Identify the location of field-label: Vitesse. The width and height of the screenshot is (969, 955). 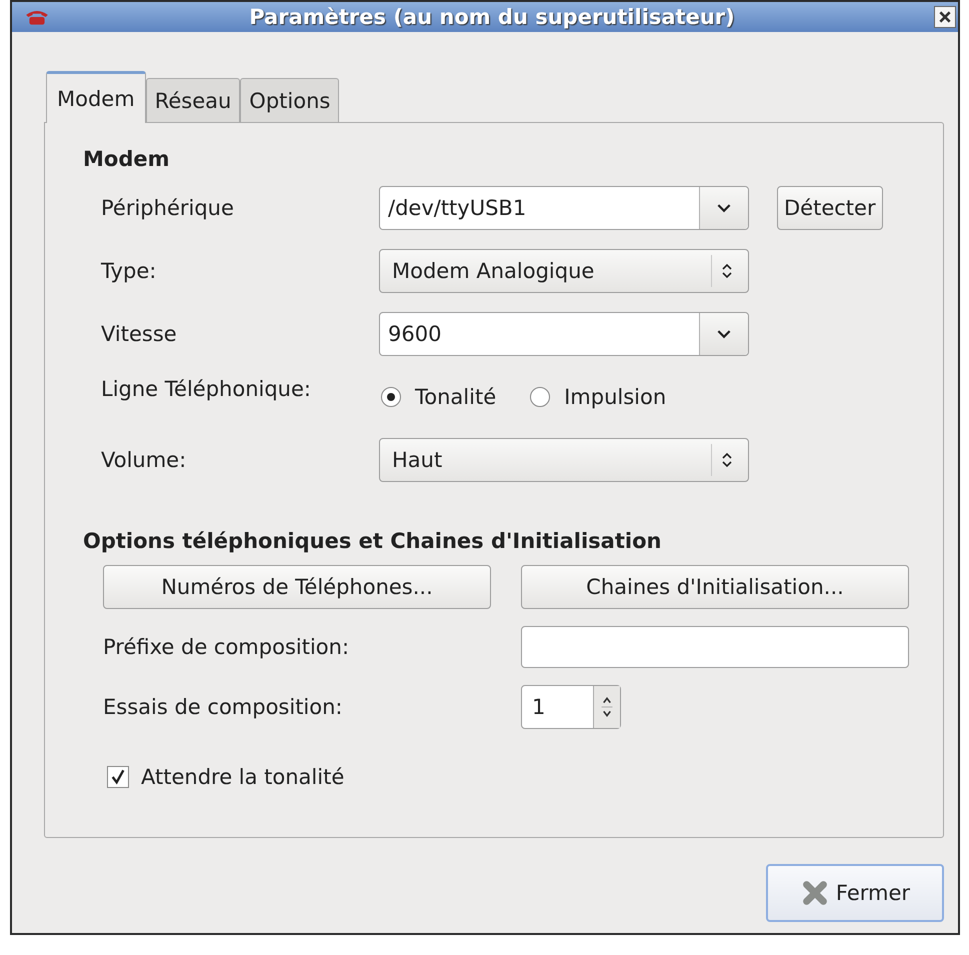
(139, 334).